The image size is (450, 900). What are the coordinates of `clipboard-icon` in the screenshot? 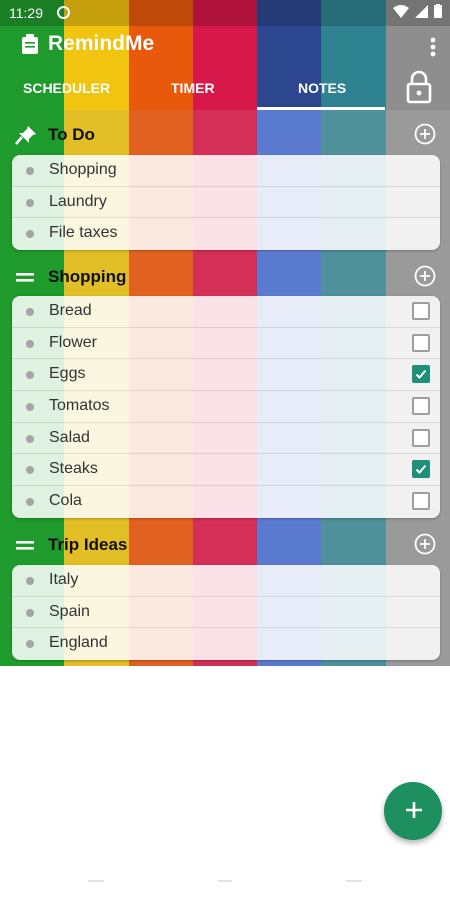 It's located at (30, 44).